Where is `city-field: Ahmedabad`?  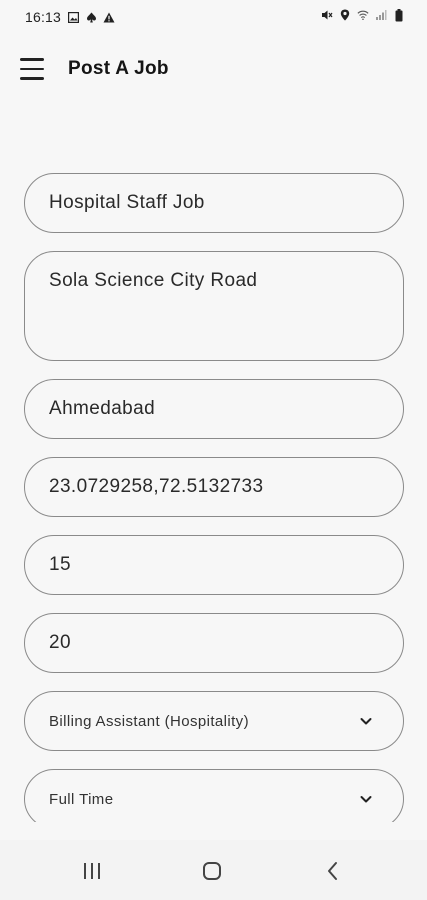
city-field: Ahmedabad is located at coordinates (214, 409).